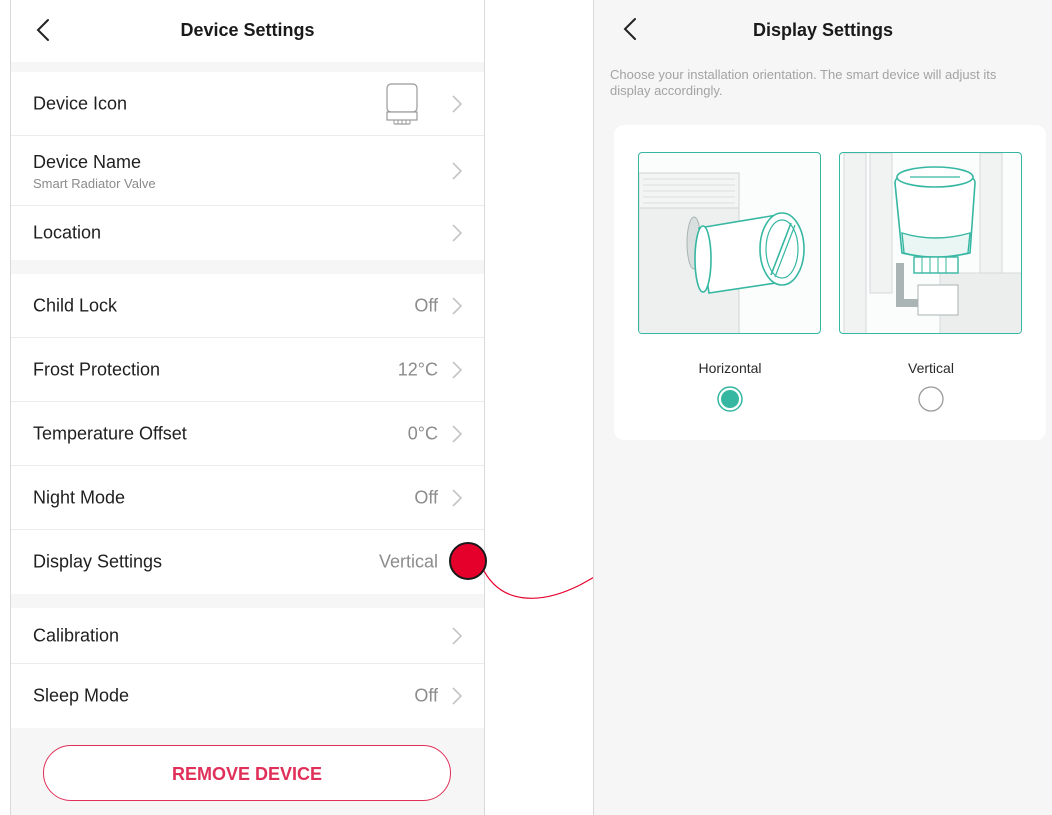 This screenshot has width=1052, height=815. Describe the element at coordinates (67, 232) in the screenshot. I see `row-label: Location` at that location.